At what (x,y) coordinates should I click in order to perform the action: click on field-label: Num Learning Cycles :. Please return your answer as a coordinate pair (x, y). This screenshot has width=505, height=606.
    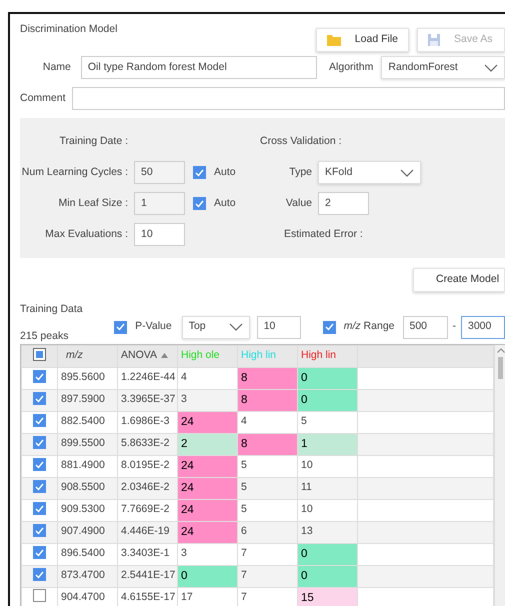
    Looking at the image, I should click on (74, 172).